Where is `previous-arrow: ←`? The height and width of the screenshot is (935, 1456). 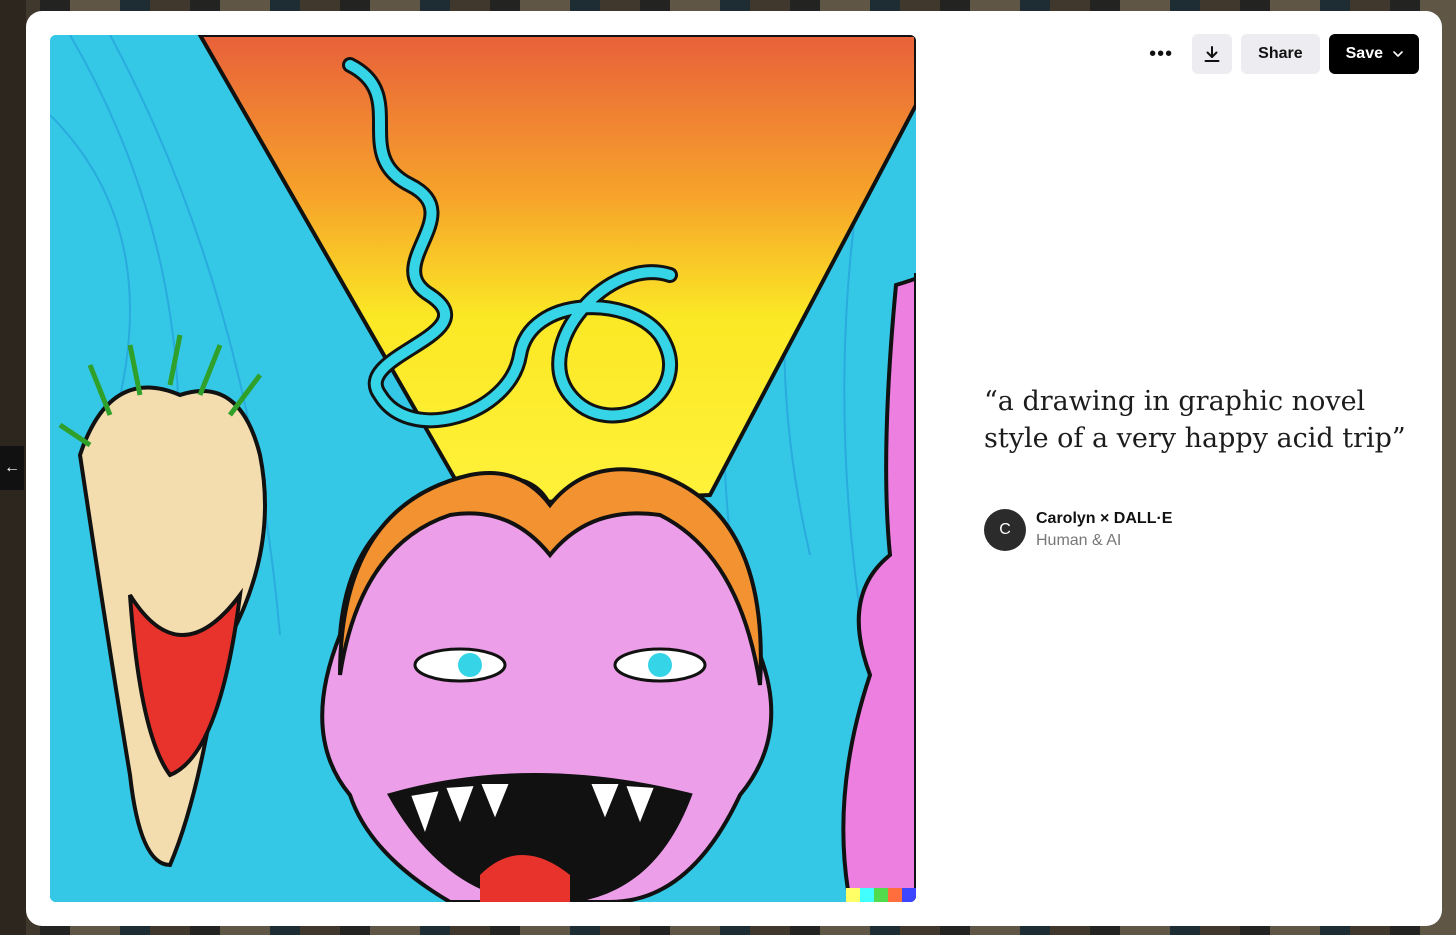
previous-arrow: ← is located at coordinates (12, 468).